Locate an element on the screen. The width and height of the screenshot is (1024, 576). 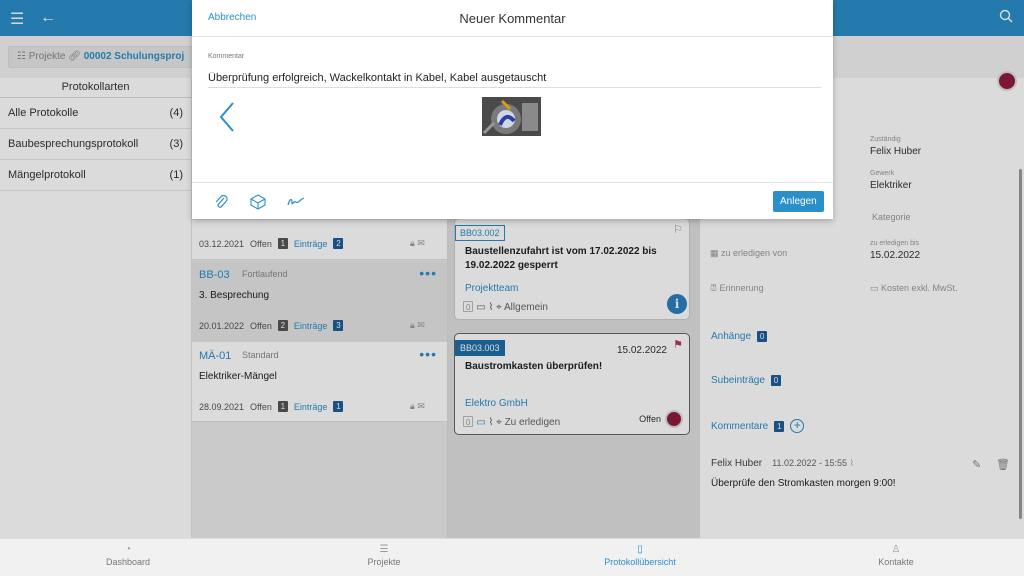
nav-label: Protokollübersicht is located at coordinates (640, 562).